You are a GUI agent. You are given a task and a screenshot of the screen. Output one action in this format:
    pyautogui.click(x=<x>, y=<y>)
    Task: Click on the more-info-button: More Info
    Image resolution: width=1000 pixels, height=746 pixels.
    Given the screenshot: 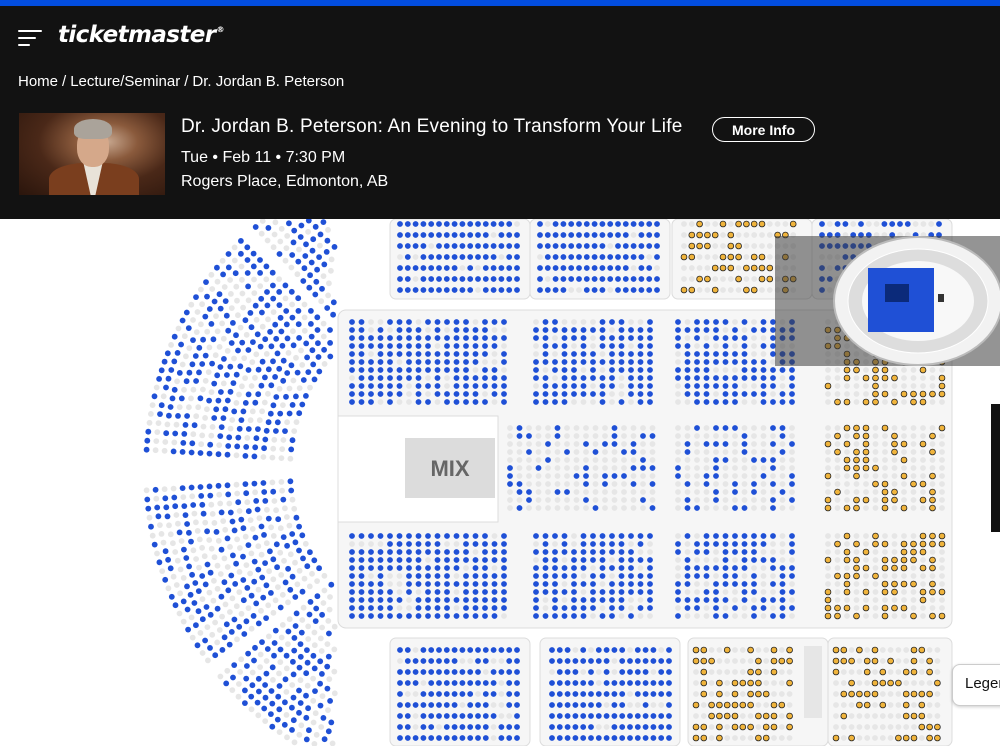 What is the action you would take?
    pyautogui.click(x=763, y=129)
    